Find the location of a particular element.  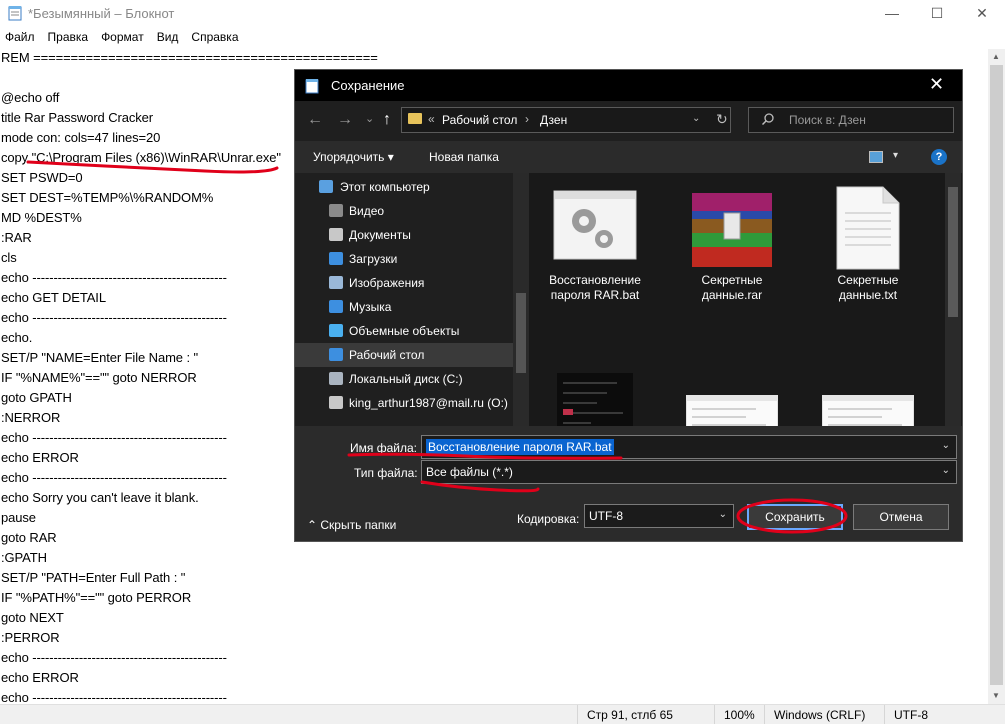

pictures-icon is located at coordinates (336, 282).